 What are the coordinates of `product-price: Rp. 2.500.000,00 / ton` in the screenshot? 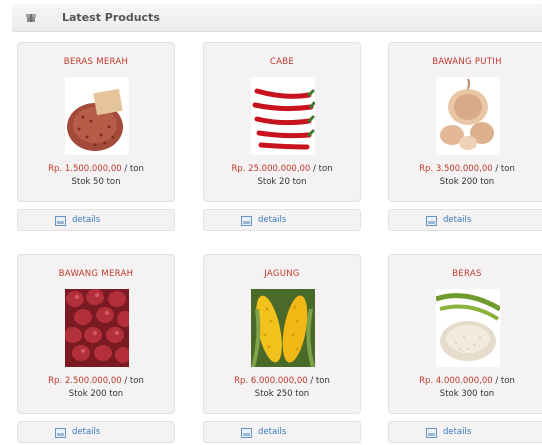 It's located at (96, 381).